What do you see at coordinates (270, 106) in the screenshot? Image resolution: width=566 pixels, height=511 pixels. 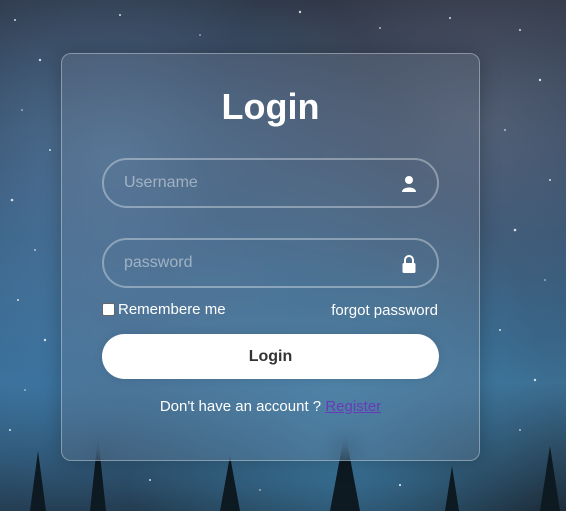 I see `page-title: Login` at bounding box center [270, 106].